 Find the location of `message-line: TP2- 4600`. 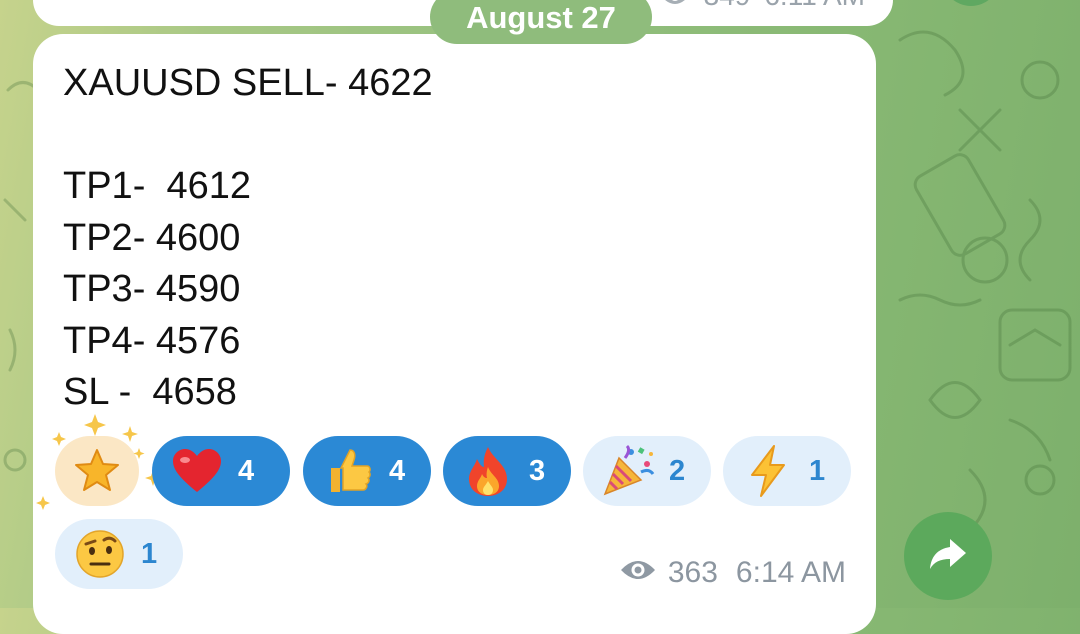

message-line: TP2- 4600 is located at coordinates (152, 237).